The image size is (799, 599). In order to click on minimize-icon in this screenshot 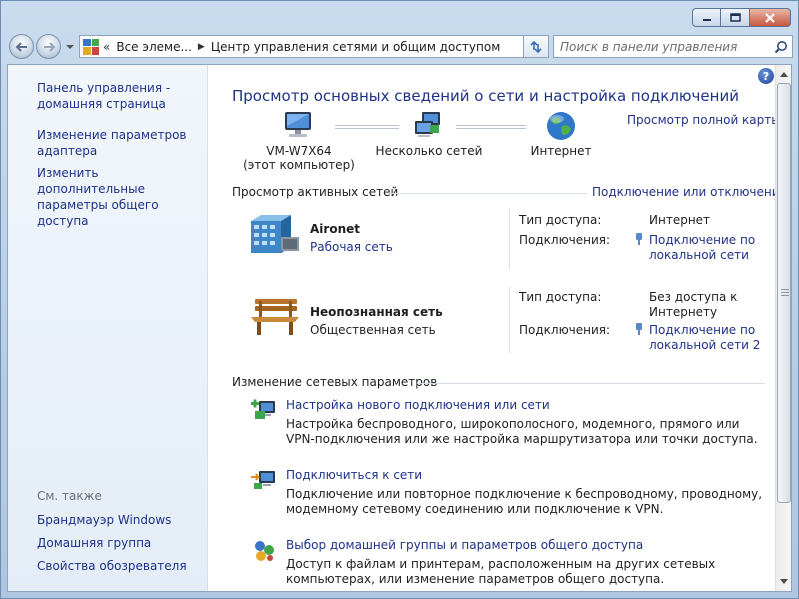, I will do `click(706, 19)`.